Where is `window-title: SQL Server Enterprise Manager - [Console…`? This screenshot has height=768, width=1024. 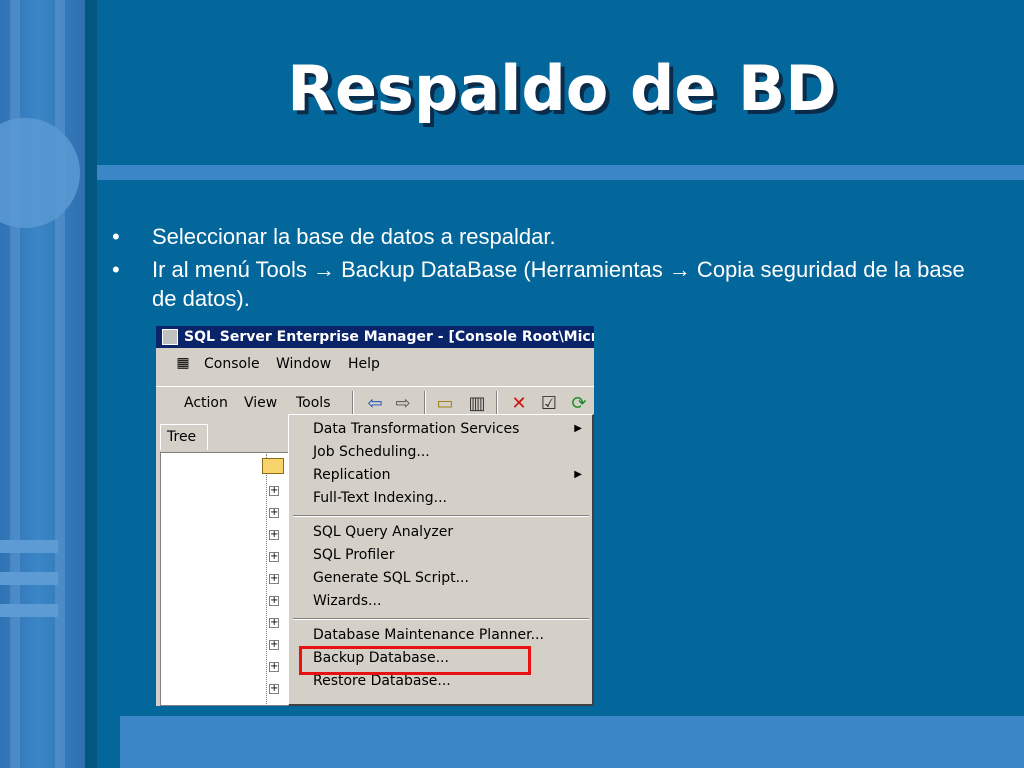 window-title: SQL Server Enterprise Manager - [Console… is located at coordinates (389, 337).